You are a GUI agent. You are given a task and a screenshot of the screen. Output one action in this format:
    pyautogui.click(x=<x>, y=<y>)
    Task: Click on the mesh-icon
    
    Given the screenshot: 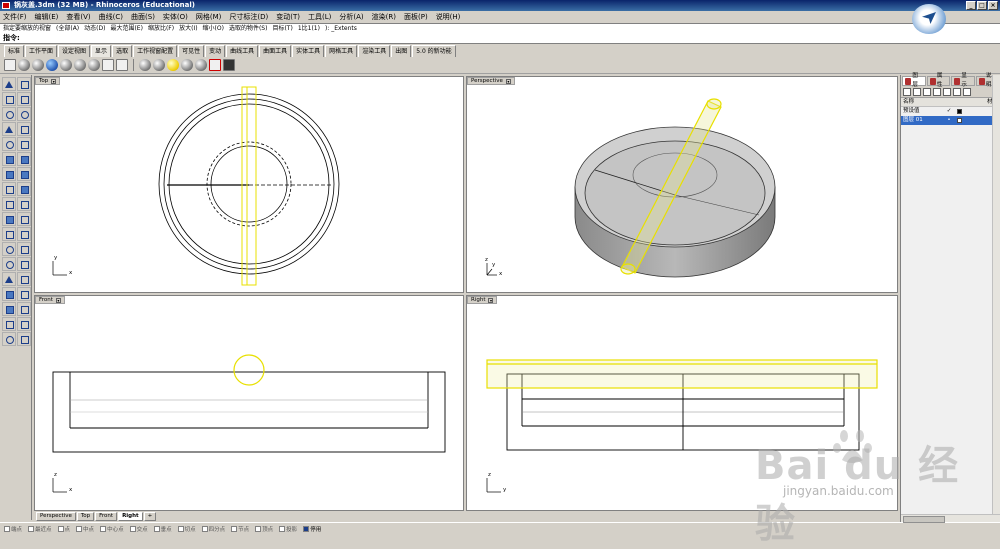 What is the action you would take?
    pyautogui.click(x=9, y=189)
    